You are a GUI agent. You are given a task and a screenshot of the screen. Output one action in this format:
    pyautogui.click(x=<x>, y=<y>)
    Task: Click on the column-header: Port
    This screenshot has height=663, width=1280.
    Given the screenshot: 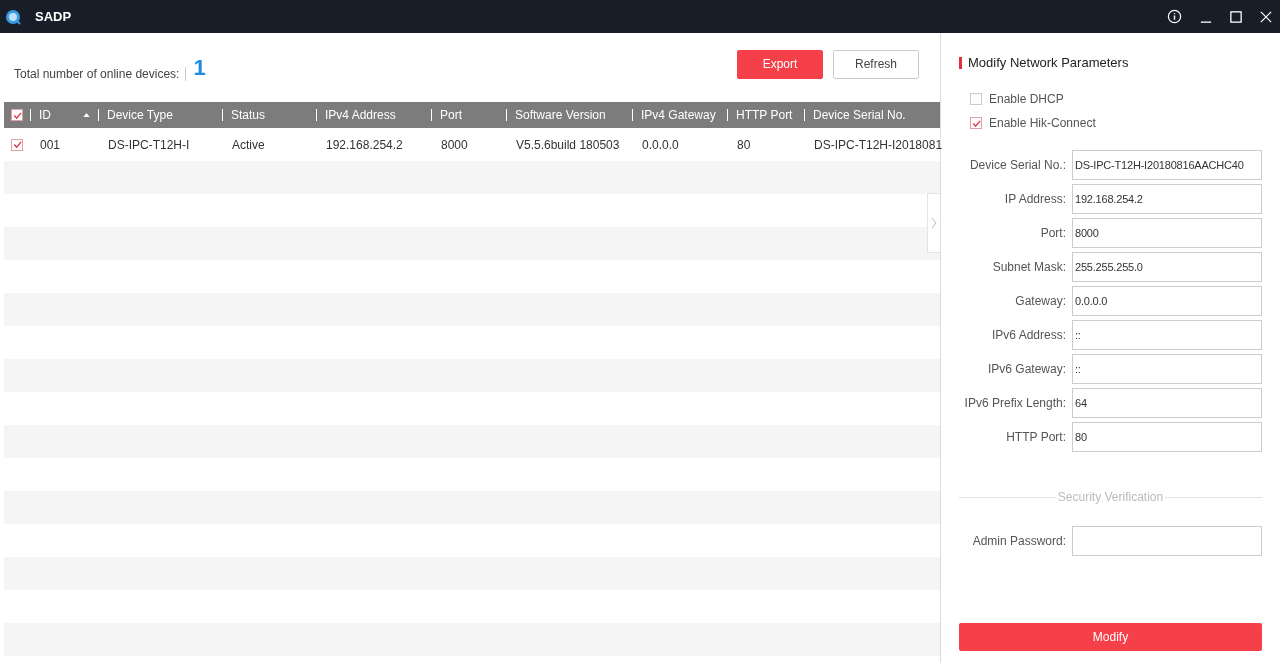 What is the action you would take?
    pyautogui.click(x=473, y=115)
    